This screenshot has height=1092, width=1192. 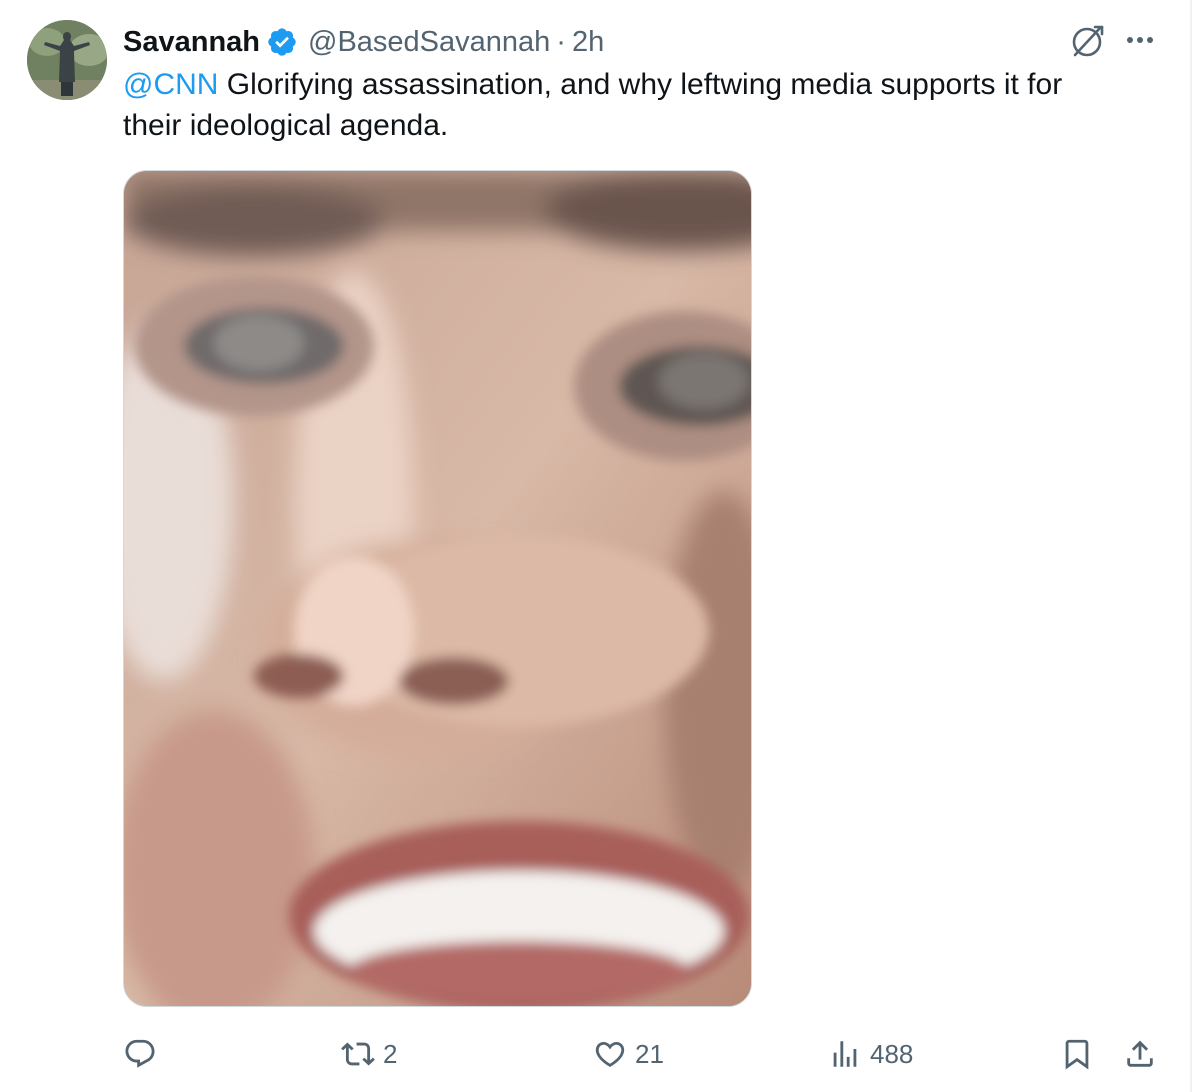 I want to click on retweet-button: 2, so click(x=369, y=1054).